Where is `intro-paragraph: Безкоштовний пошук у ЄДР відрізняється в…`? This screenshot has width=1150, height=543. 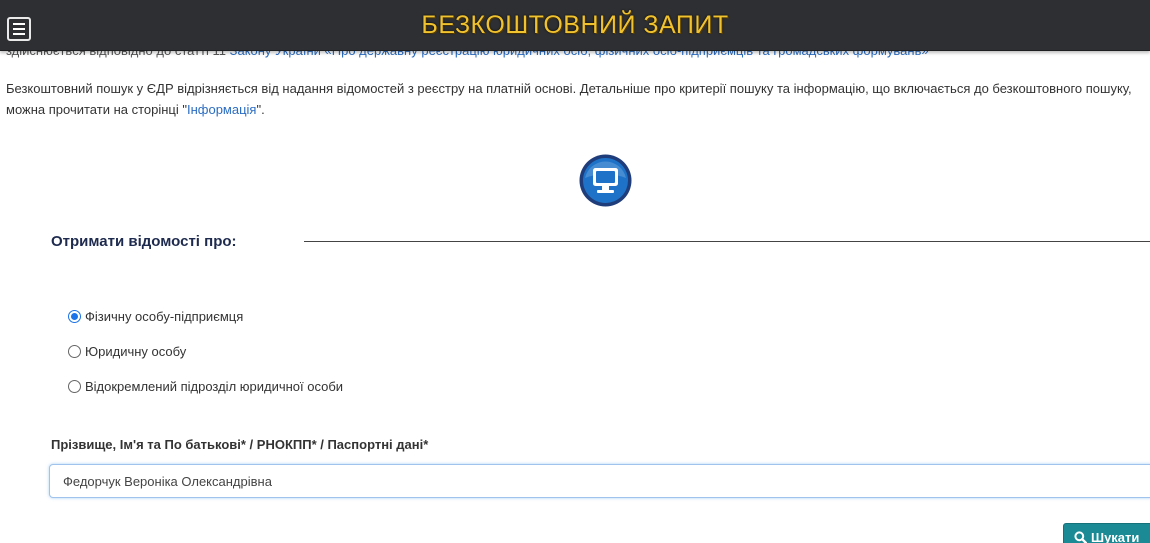 intro-paragraph: Безкоштовний пошук у ЄДР відрізняється в… is located at coordinates (576, 99).